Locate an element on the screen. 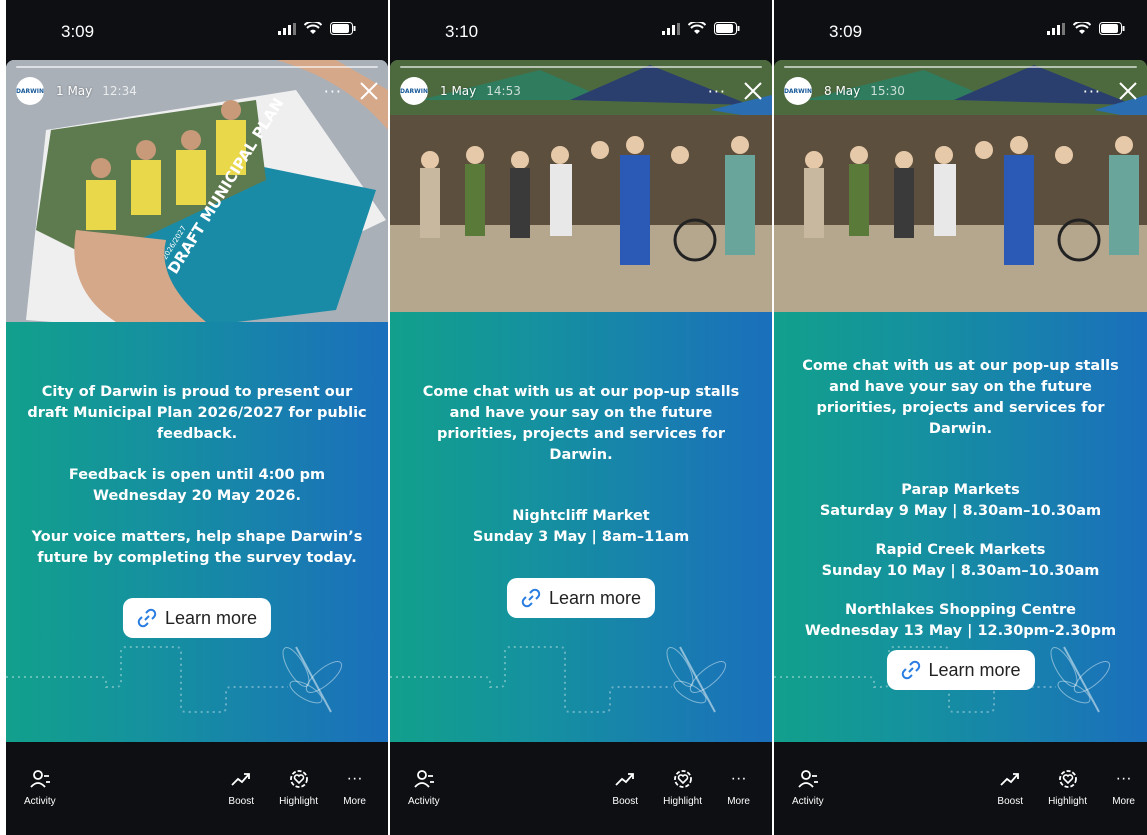 This screenshot has width=1147, height=835. link-icon is located at coordinates (531, 598).